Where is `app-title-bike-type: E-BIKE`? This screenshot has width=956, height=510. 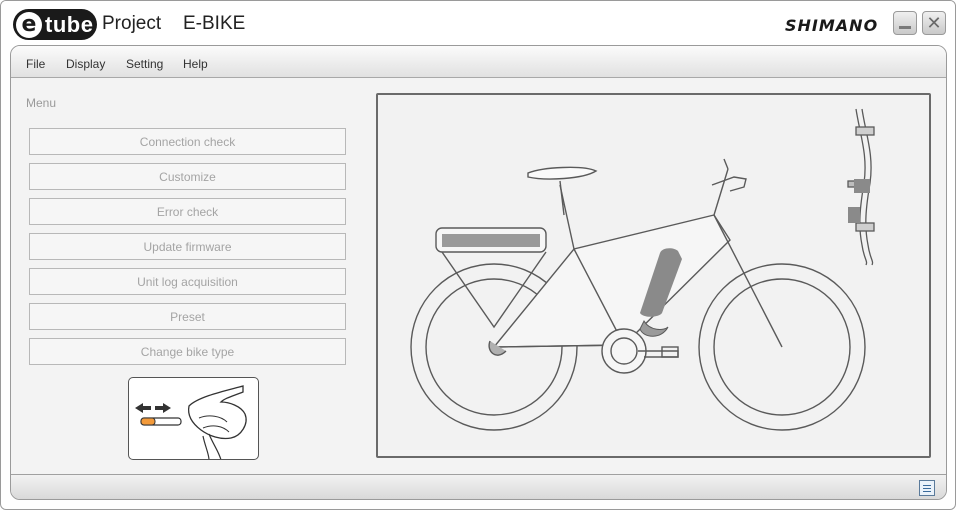 app-title-bike-type: E-BIKE is located at coordinates (214, 23).